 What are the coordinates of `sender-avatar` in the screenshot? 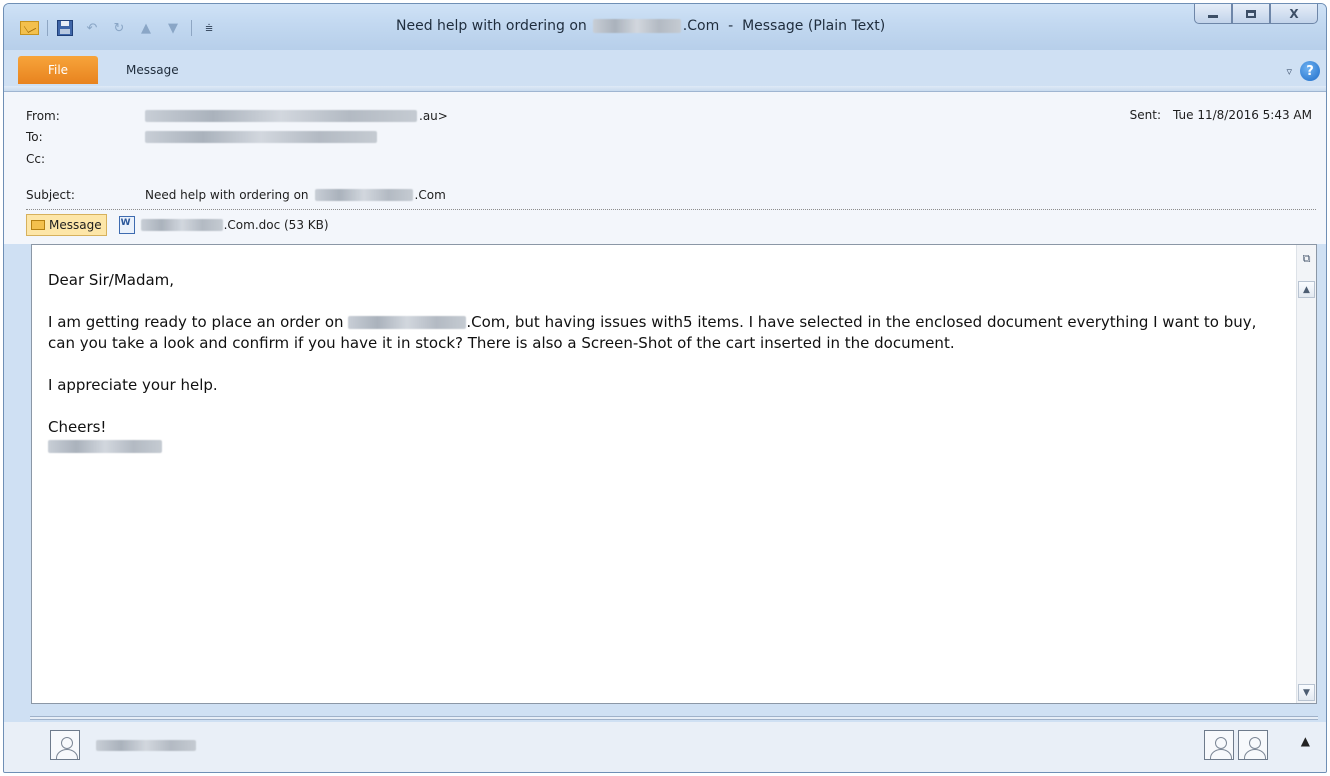 It's located at (65, 745).